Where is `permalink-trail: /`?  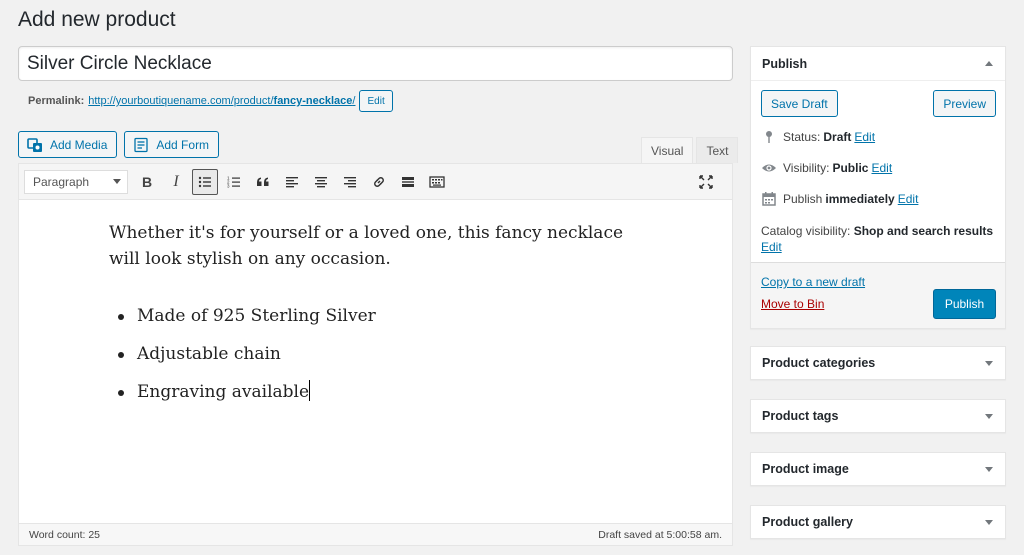 permalink-trail: / is located at coordinates (354, 101).